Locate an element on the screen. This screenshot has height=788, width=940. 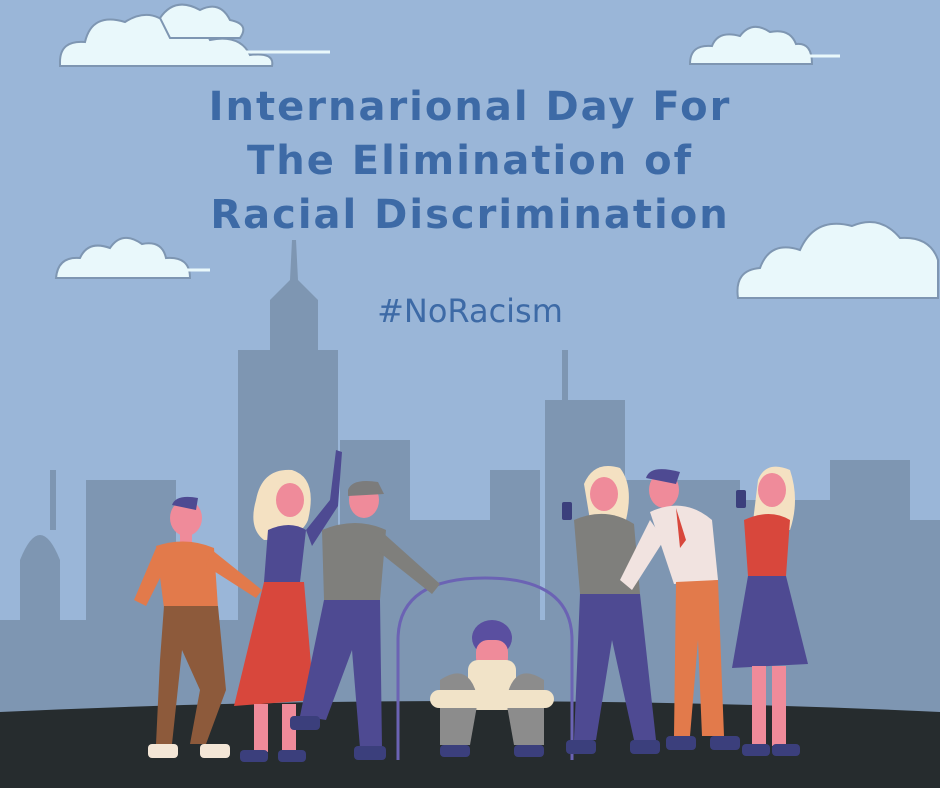
cloud-mid-left is located at coordinates (132, 258).